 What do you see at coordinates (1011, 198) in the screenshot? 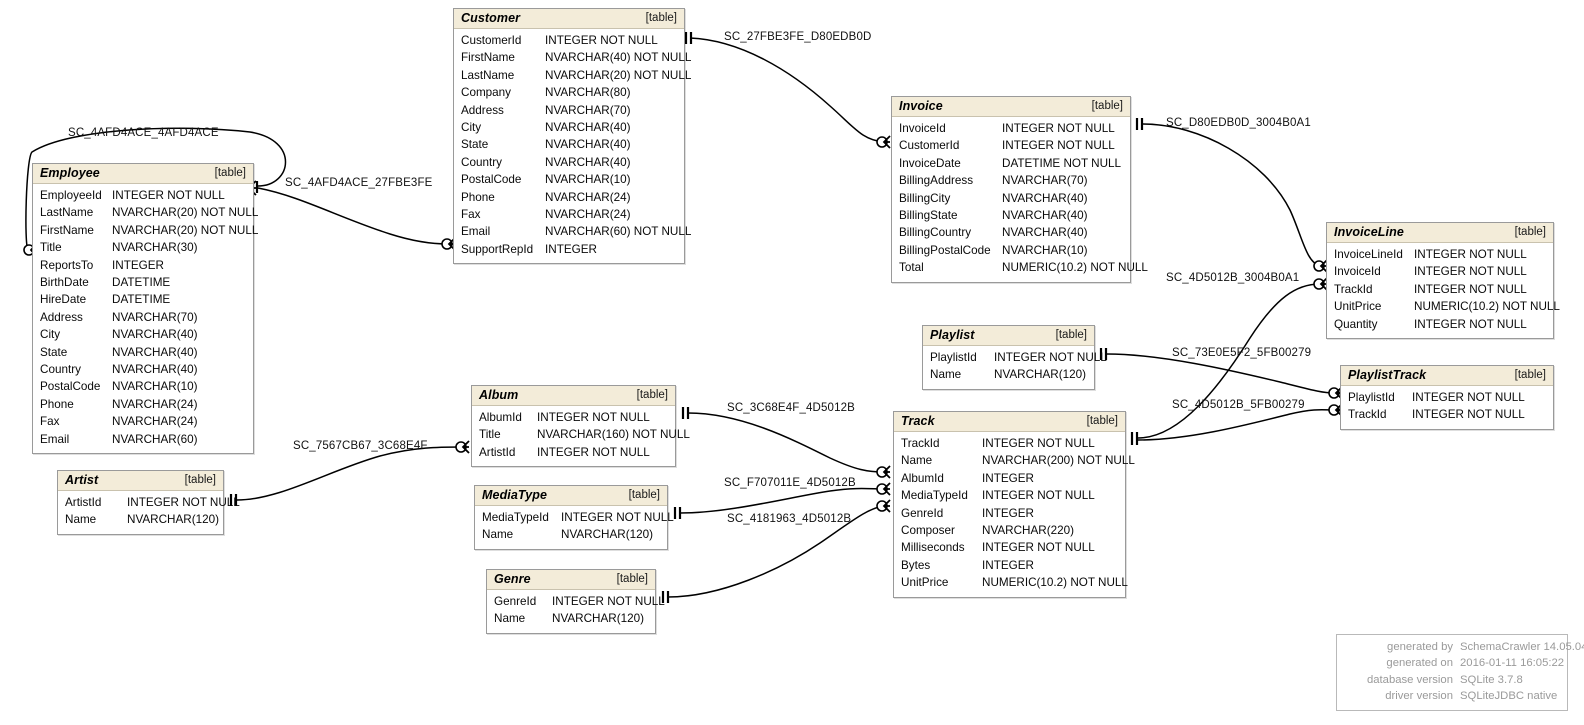
I see `column-row: BillingCity NVARCHAR(40)` at bounding box center [1011, 198].